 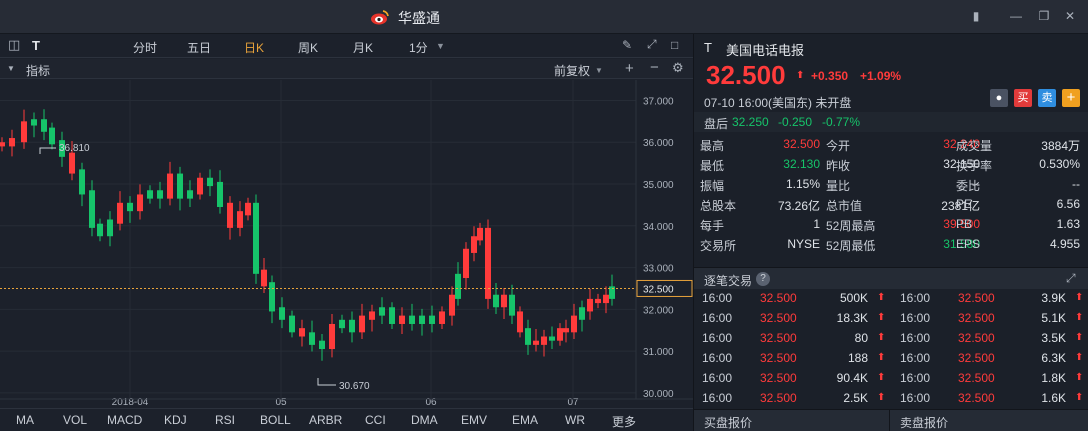 What do you see at coordinates (474, 420) in the screenshot?
I see `indicator-emv: EMV` at bounding box center [474, 420].